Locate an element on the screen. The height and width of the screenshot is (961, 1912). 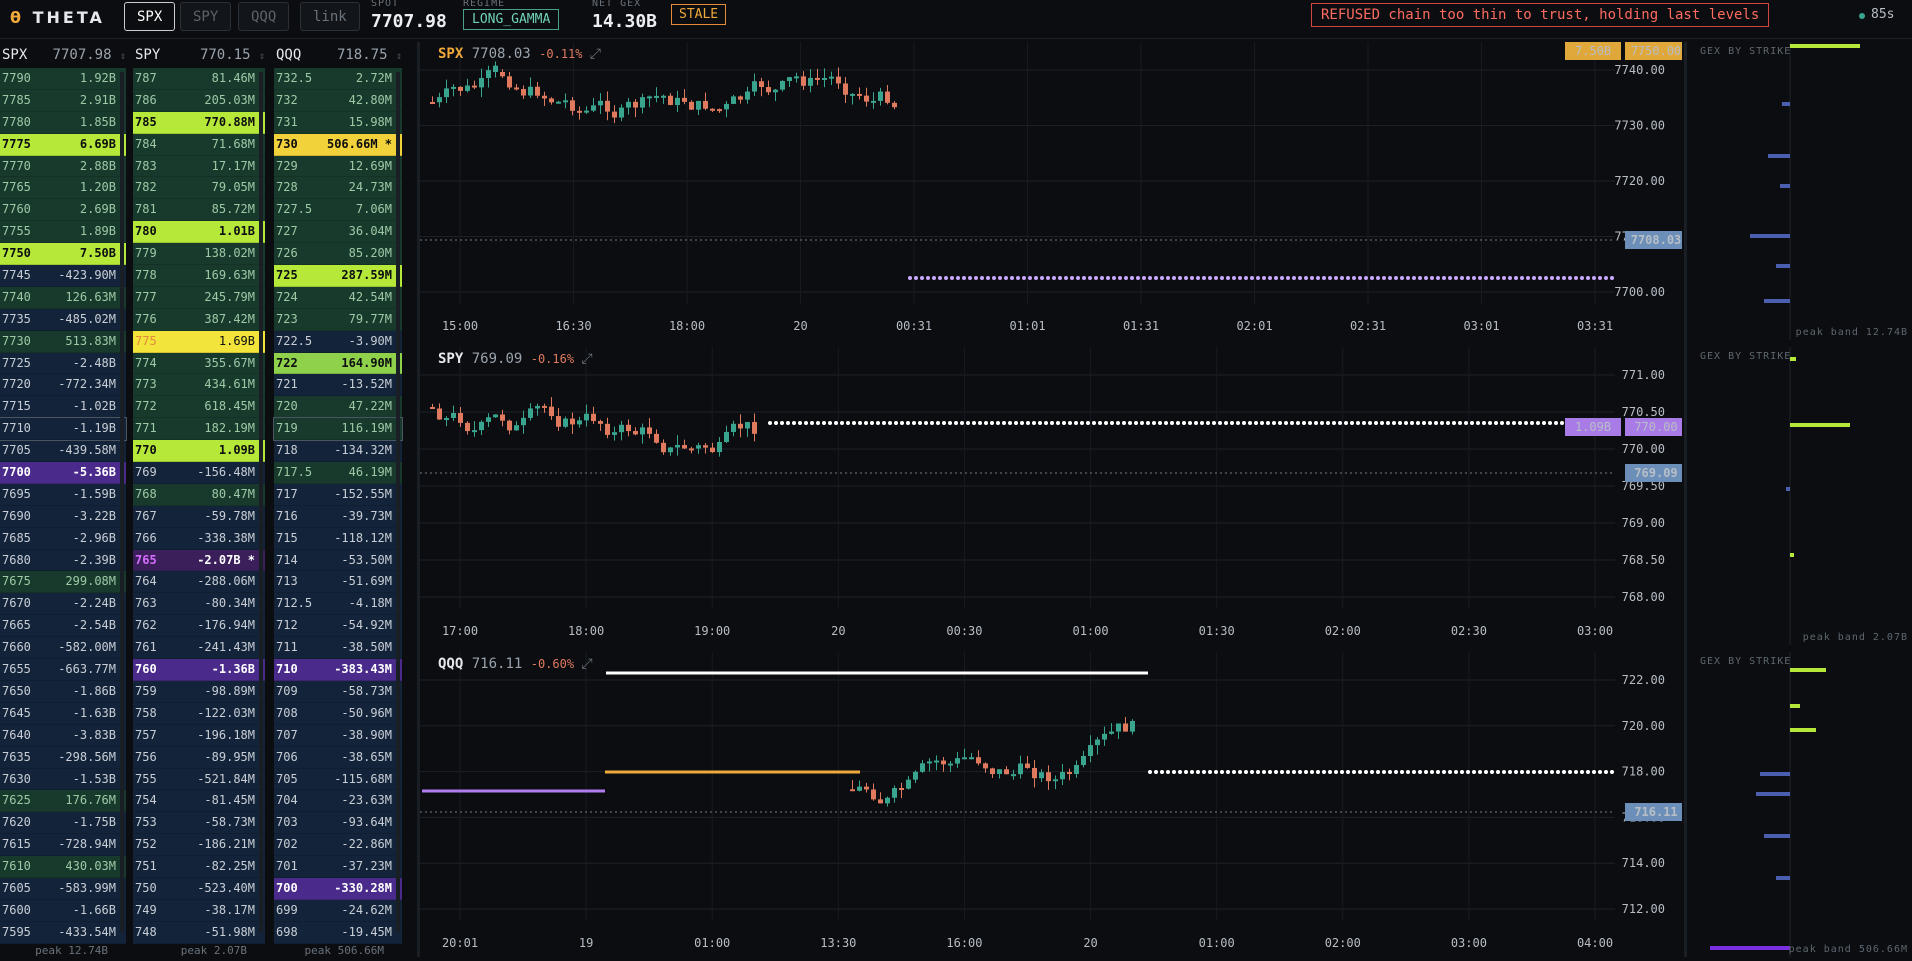
ladder-row: 711 -38.50M is located at coordinates (338, 648).